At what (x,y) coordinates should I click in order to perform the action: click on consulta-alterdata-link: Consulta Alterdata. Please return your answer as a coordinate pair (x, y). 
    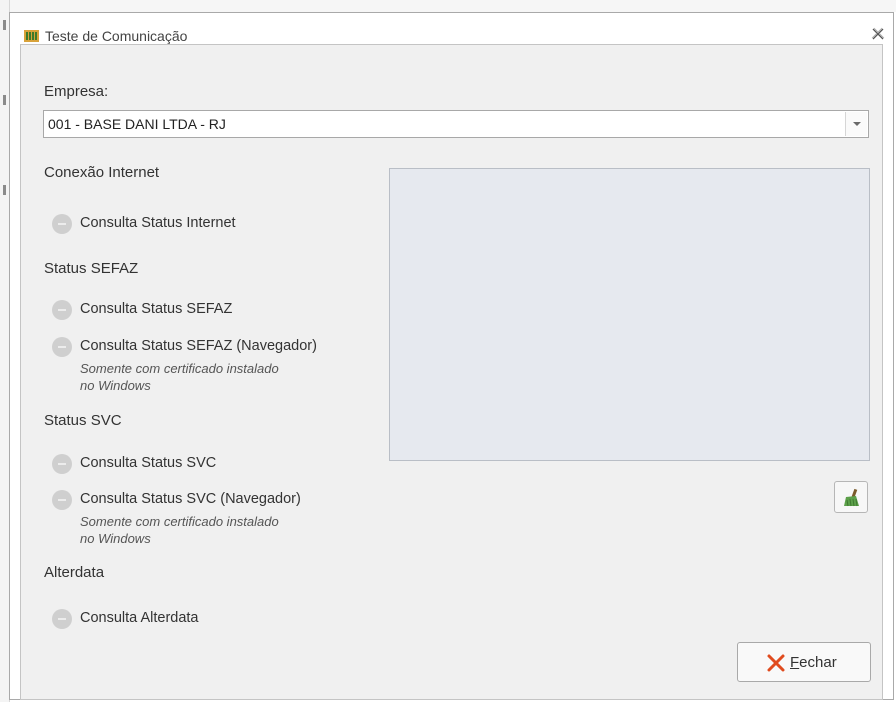
    Looking at the image, I should click on (139, 618).